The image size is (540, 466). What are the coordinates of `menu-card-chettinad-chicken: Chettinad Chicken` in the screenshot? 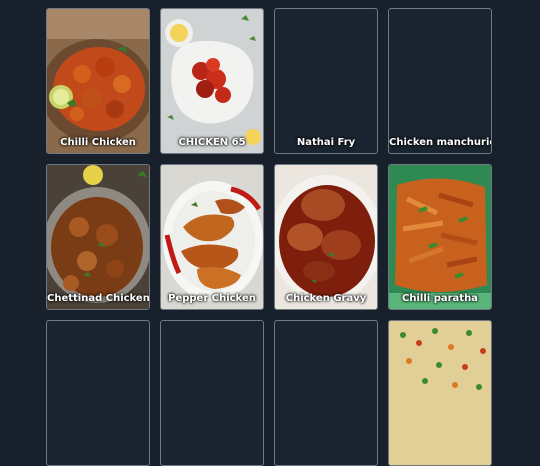 It's located at (98, 237).